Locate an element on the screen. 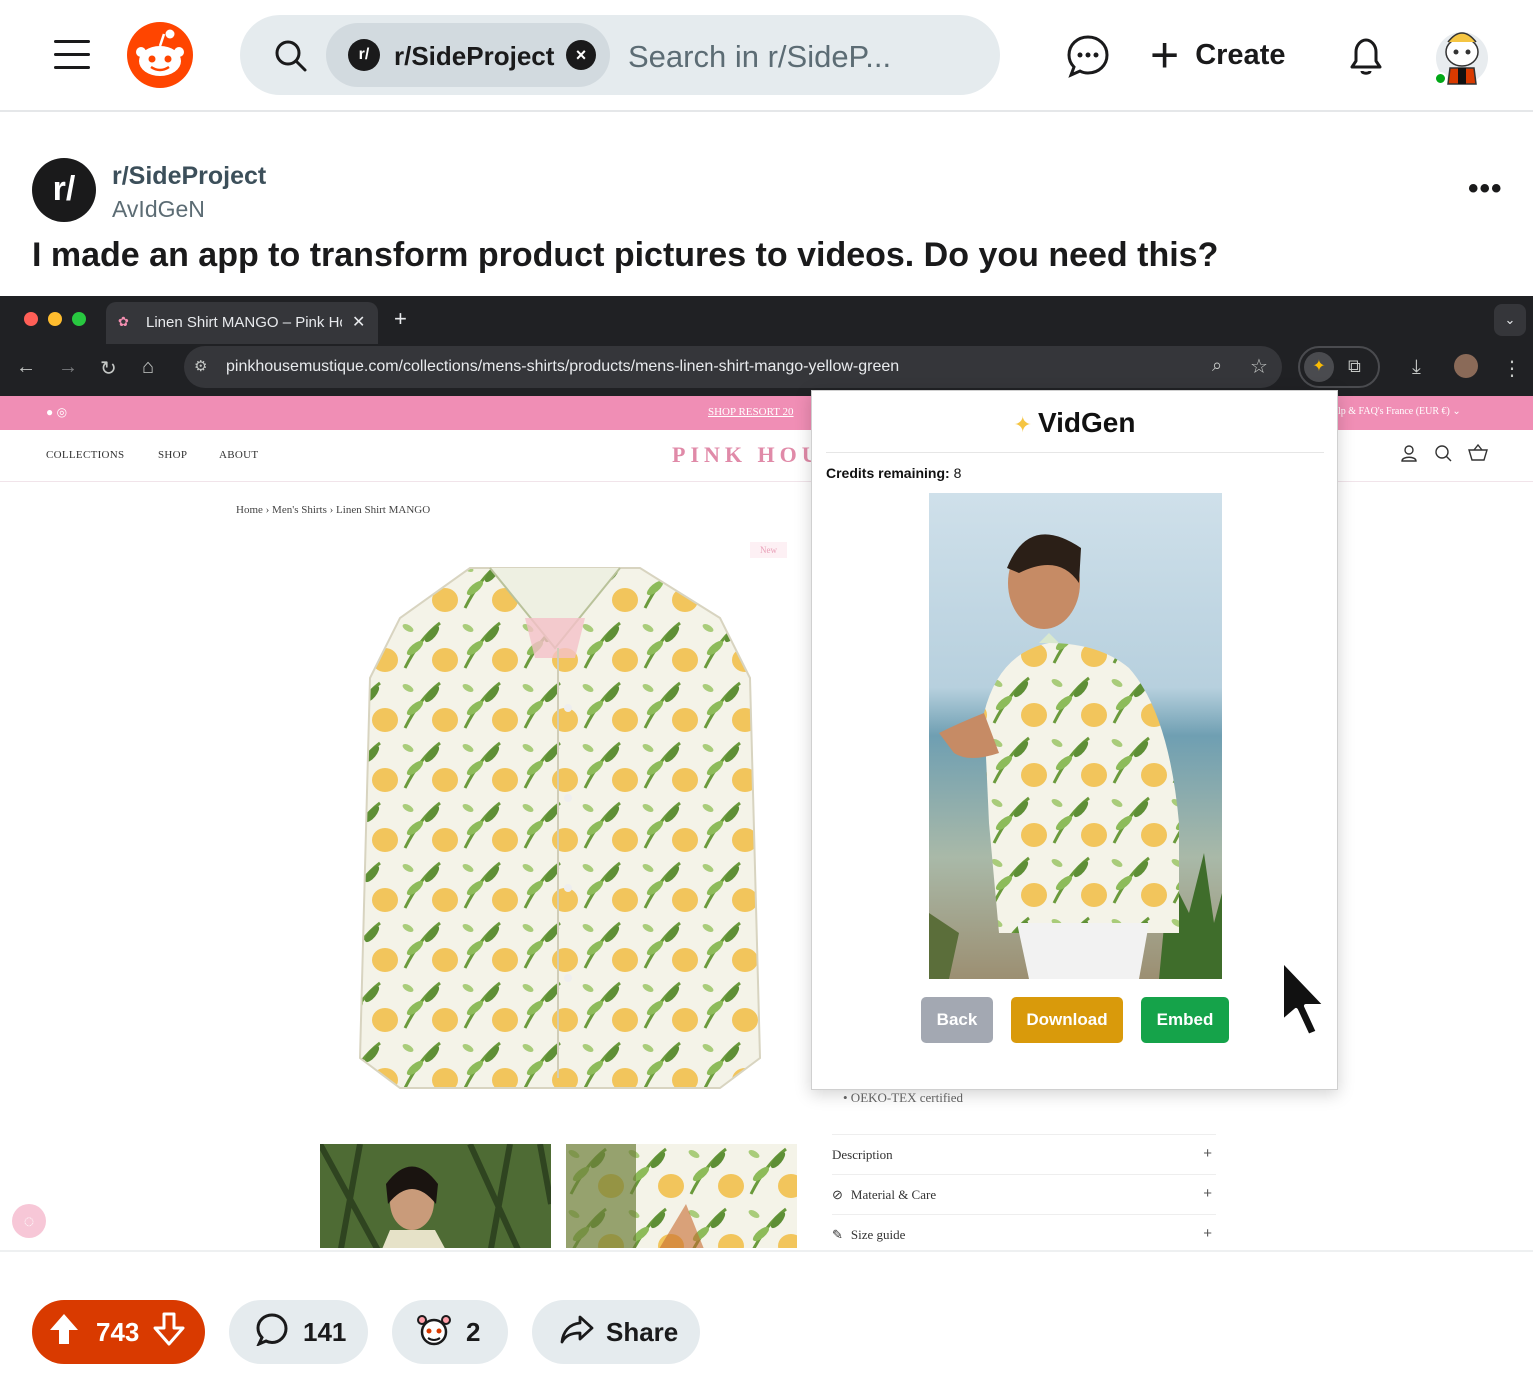 The height and width of the screenshot is (1375, 1533). share-label: Share is located at coordinates (642, 1331).